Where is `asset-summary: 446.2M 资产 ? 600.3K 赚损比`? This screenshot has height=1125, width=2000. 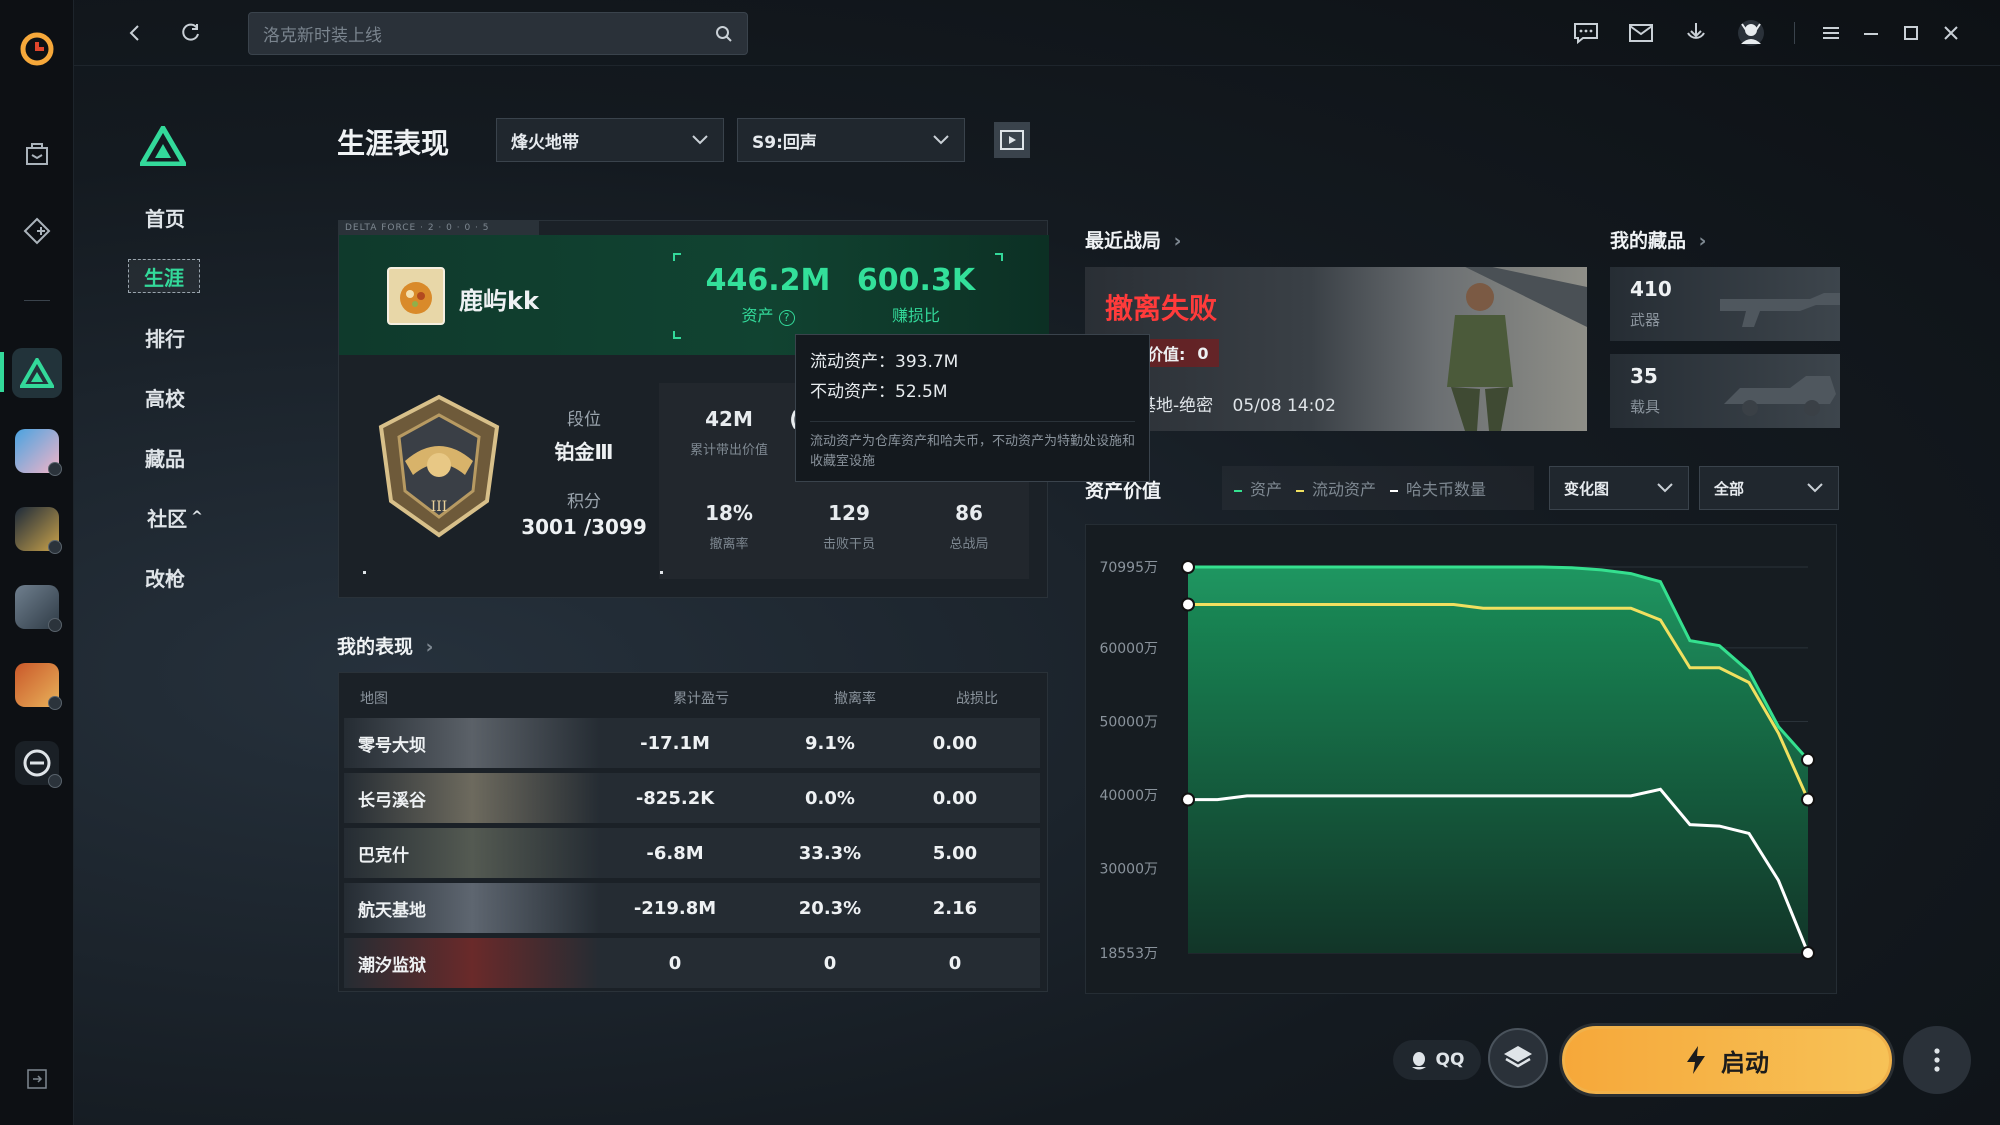 asset-summary: 446.2M 资产 ? 600.3K 赚损比 is located at coordinates (838, 296).